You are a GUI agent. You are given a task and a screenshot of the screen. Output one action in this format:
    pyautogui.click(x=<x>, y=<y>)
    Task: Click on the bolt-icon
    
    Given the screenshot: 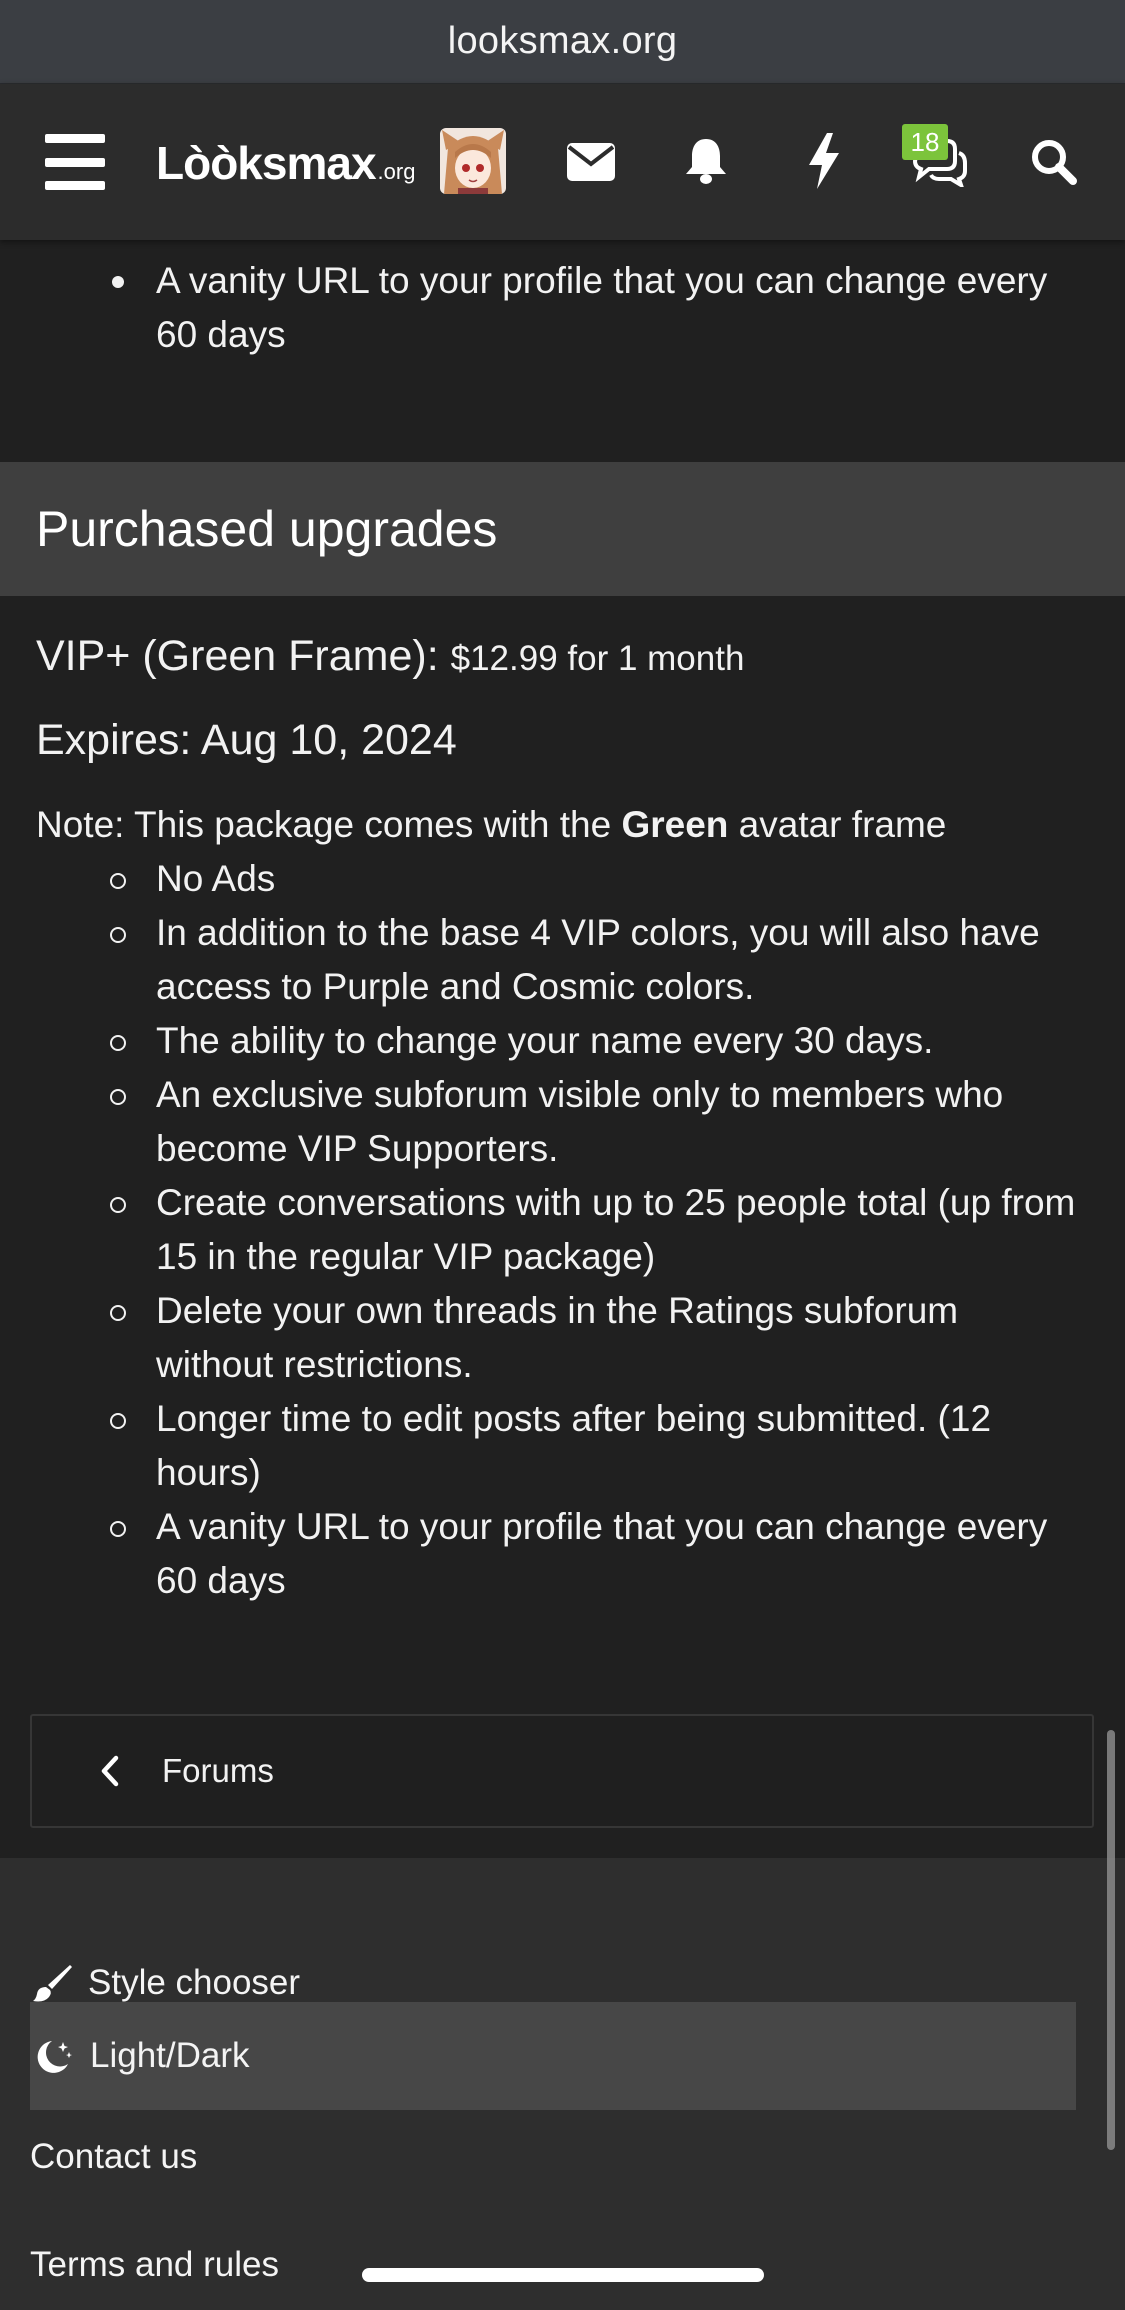 What is the action you would take?
    pyautogui.click(x=824, y=161)
    